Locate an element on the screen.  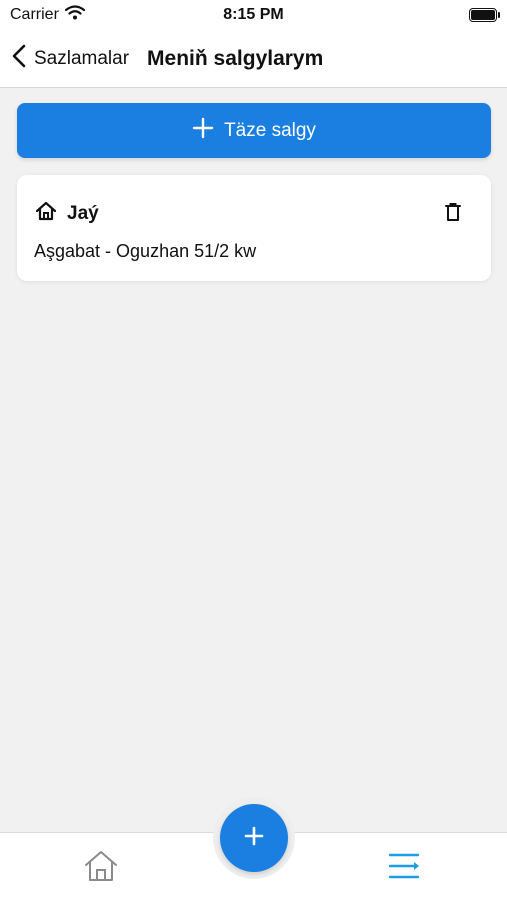
back-button: Sazlamalar is located at coordinates (64, 58).